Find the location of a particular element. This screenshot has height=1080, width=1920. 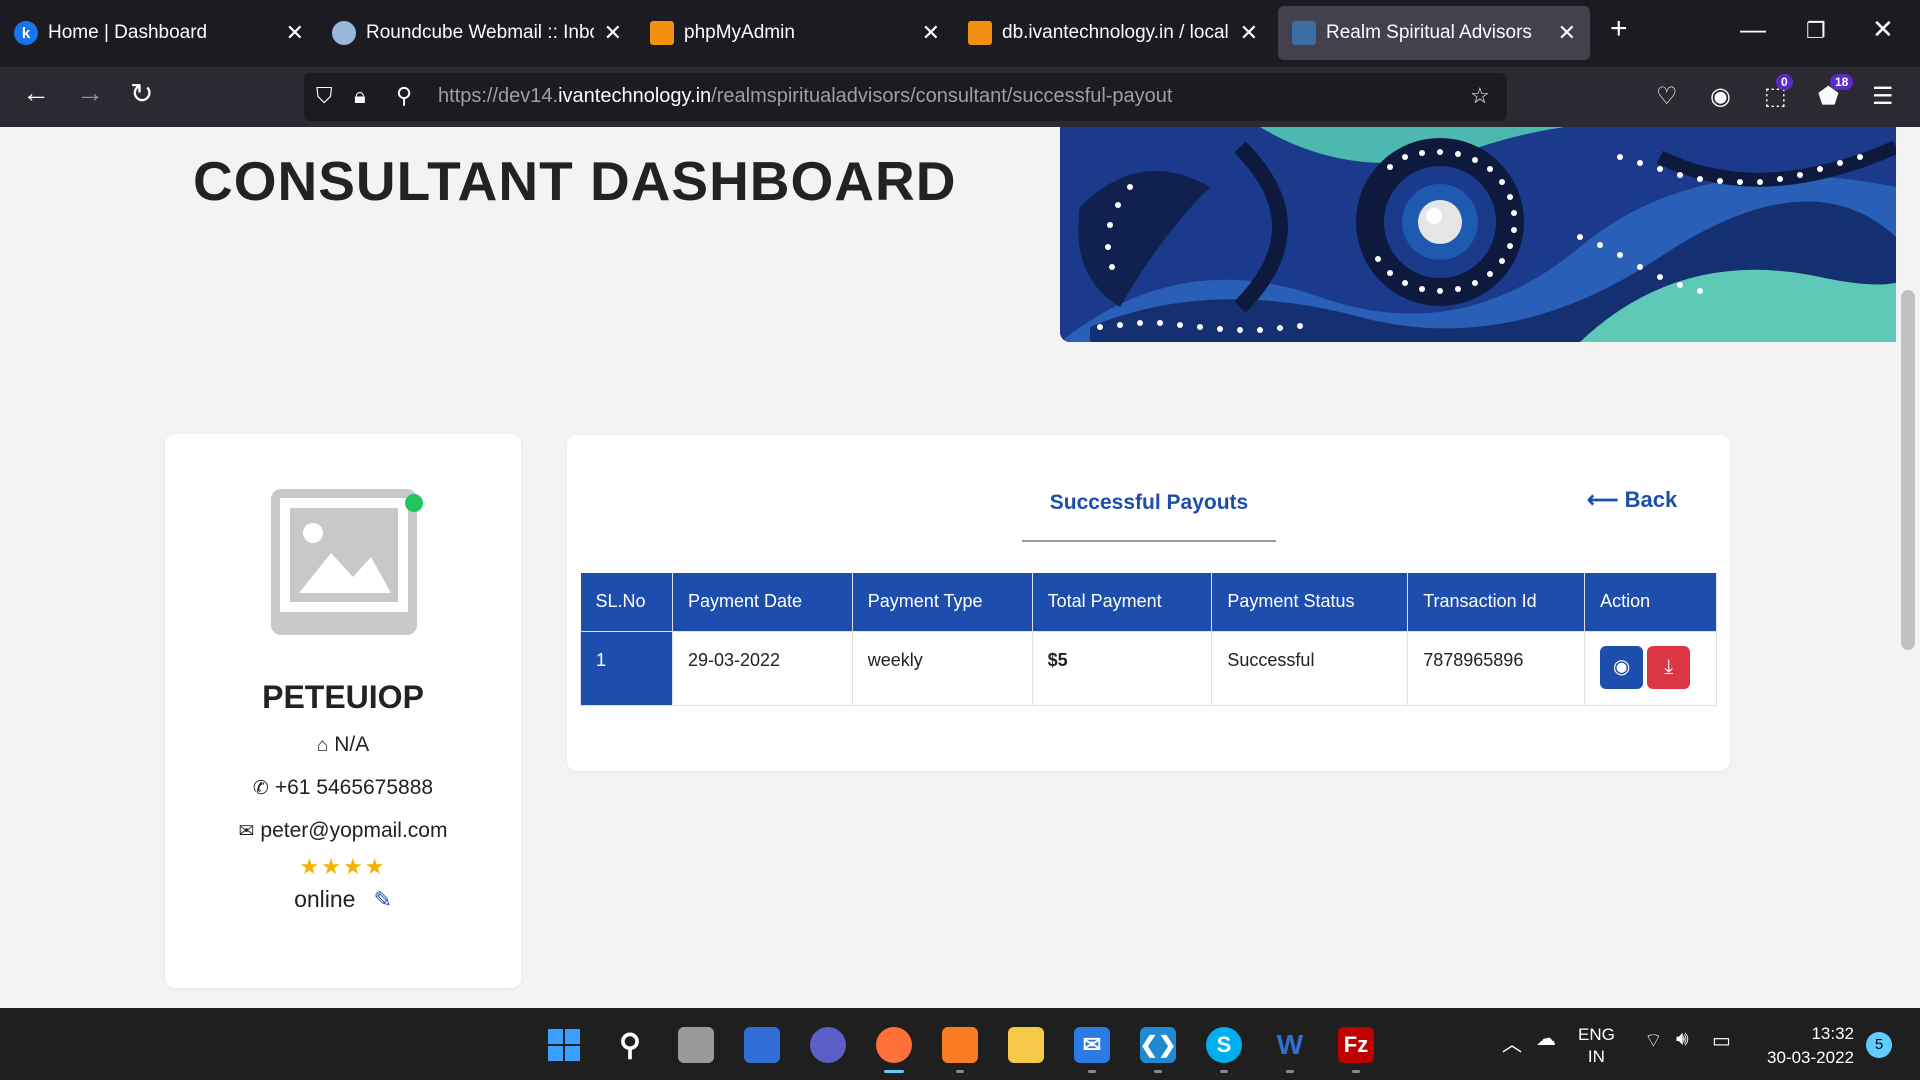

extension-badge-icon: ⬚ 0 is located at coordinates (1778, 92).